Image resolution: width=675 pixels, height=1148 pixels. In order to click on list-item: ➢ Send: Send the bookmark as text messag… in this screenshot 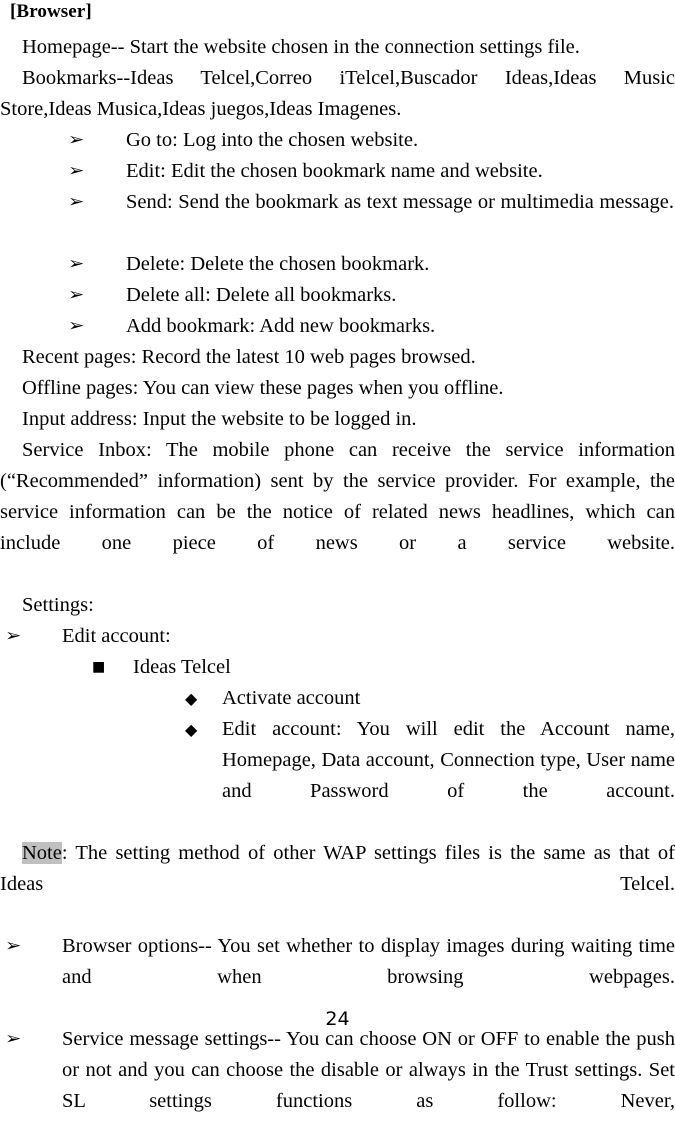, I will do `click(337, 218)`.